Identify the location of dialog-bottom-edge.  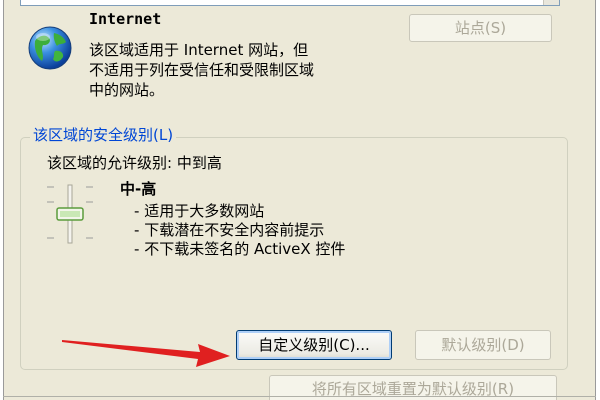
(299, 396).